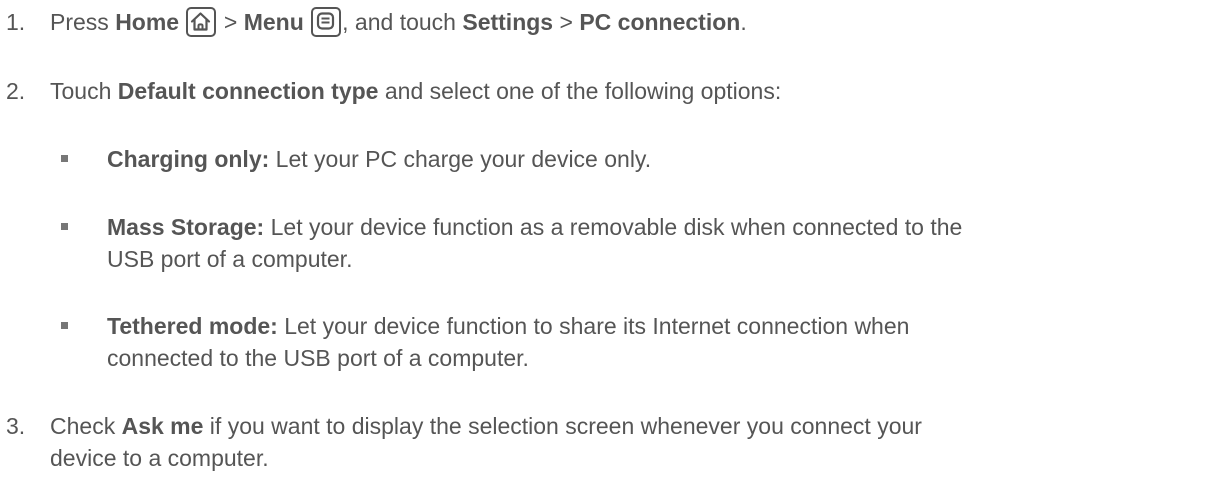  Describe the element at coordinates (16, 91) in the screenshot. I see `step-number: 2.` at that location.